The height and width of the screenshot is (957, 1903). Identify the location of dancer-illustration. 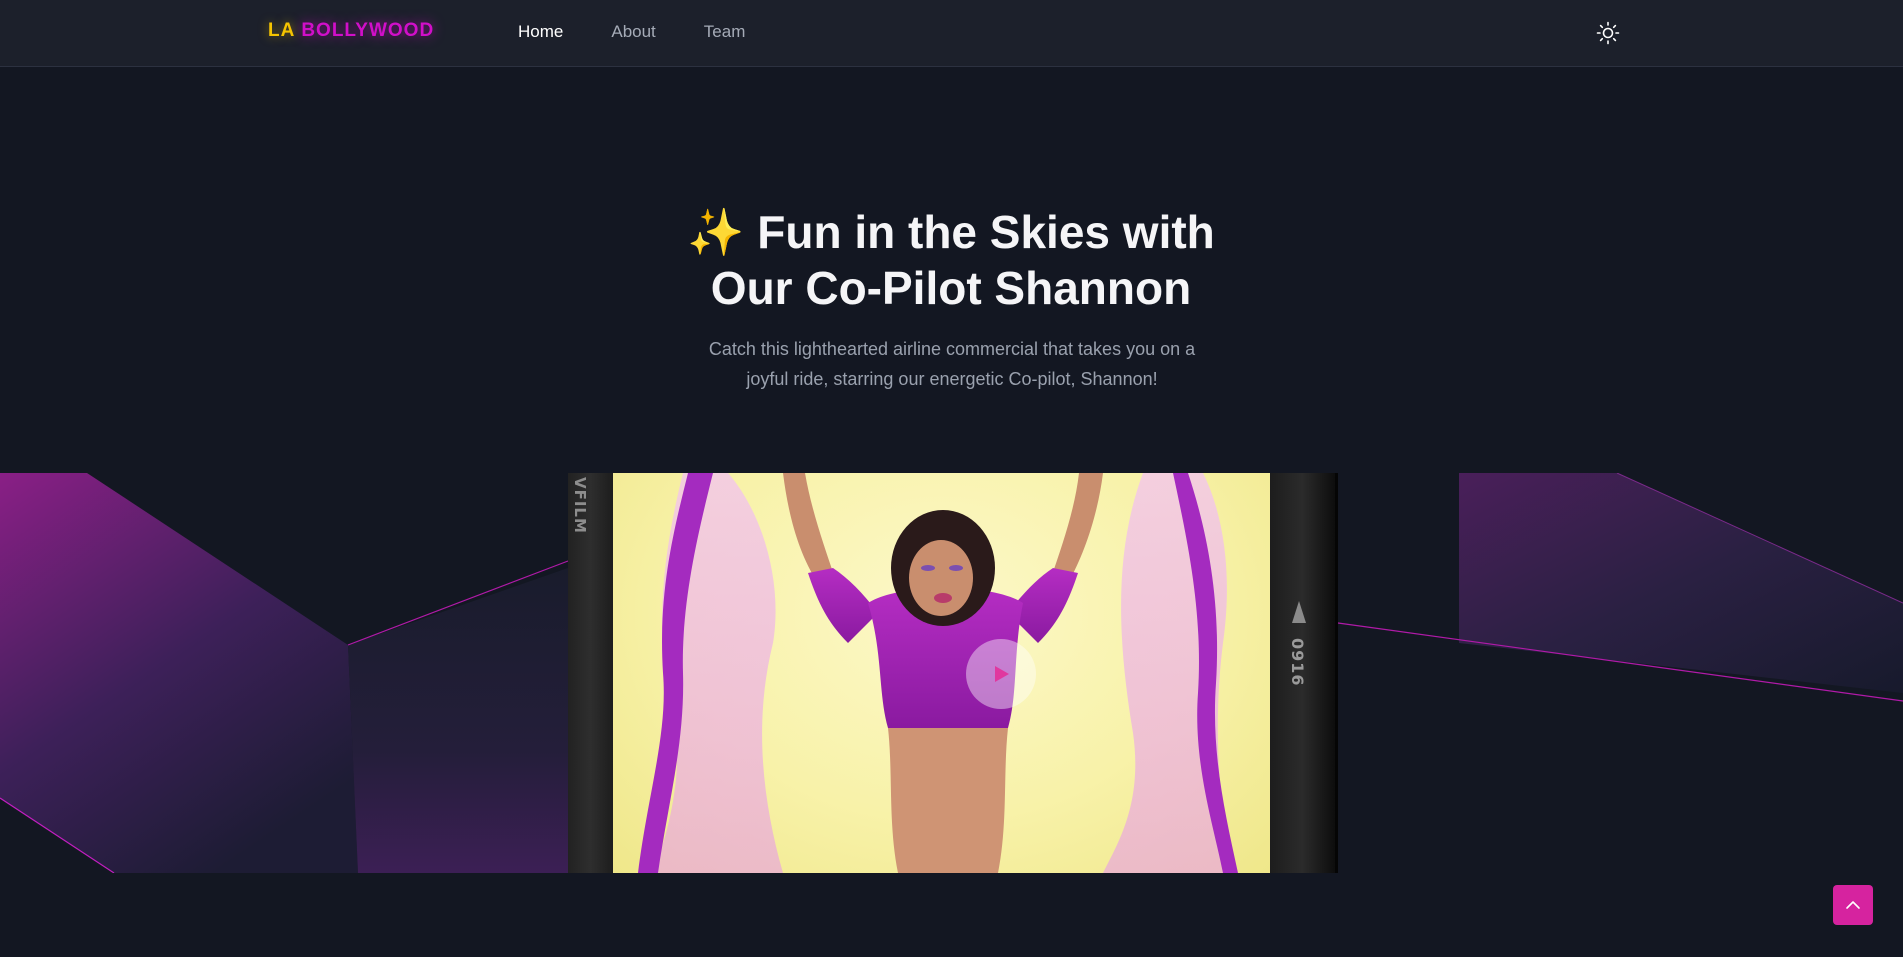
(938, 673).